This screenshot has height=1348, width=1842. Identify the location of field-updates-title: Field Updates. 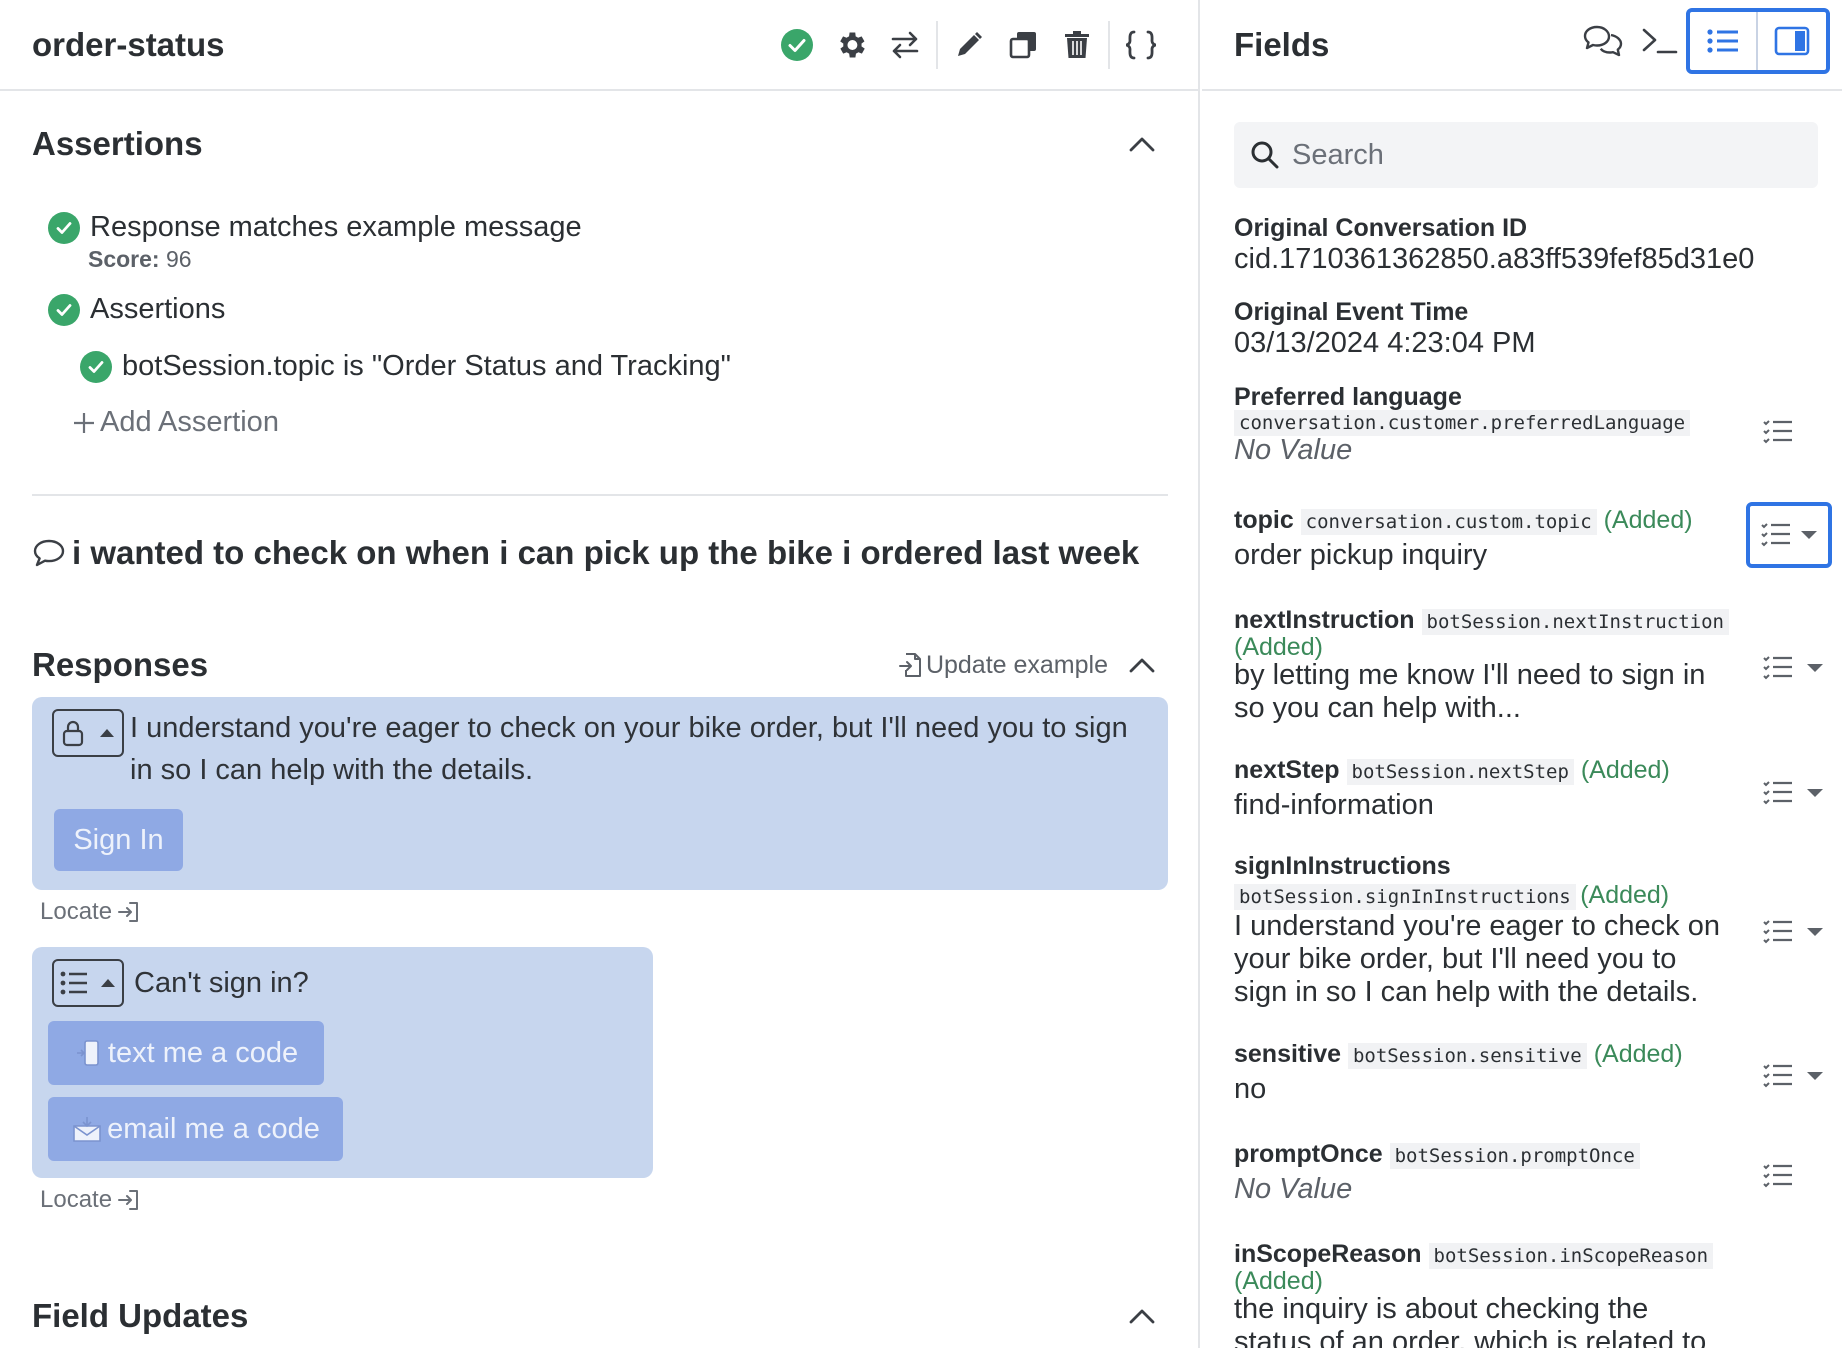
(140, 1315).